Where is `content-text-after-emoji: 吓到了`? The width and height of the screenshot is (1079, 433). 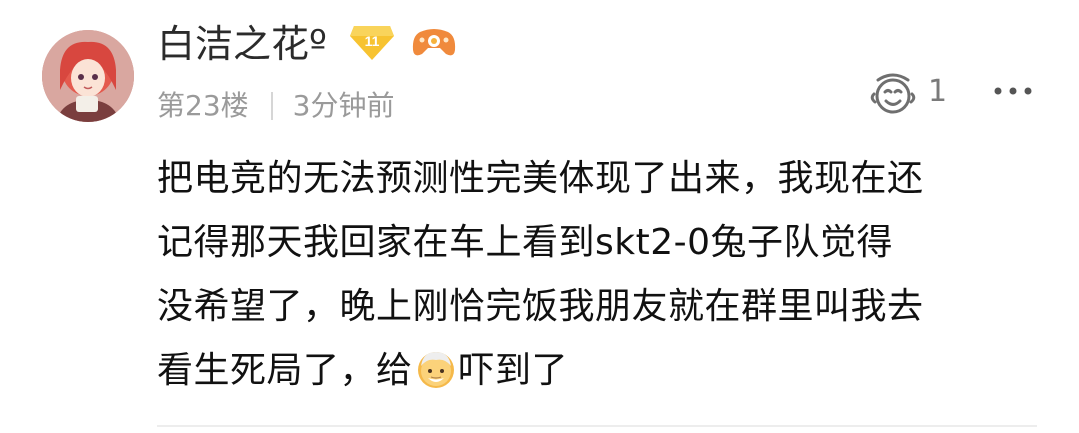 content-text-after-emoji: 吓到了 is located at coordinates (513, 370).